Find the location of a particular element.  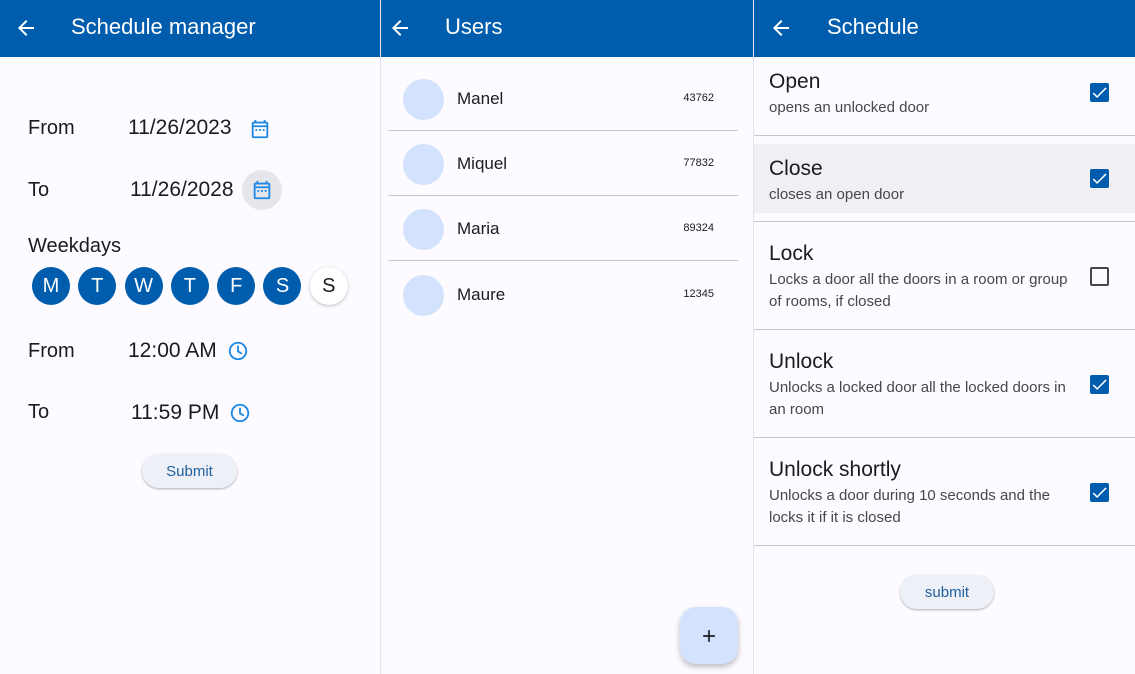

page-title: Schedule is located at coordinates (873, 26).